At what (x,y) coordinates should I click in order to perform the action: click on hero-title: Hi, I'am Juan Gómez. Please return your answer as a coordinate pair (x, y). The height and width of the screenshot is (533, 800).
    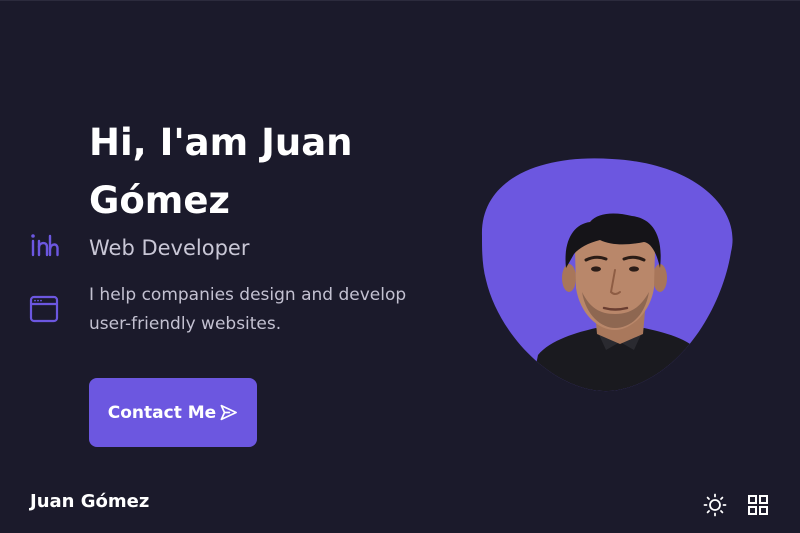
    Looking at the image, I should click on (249, 172).